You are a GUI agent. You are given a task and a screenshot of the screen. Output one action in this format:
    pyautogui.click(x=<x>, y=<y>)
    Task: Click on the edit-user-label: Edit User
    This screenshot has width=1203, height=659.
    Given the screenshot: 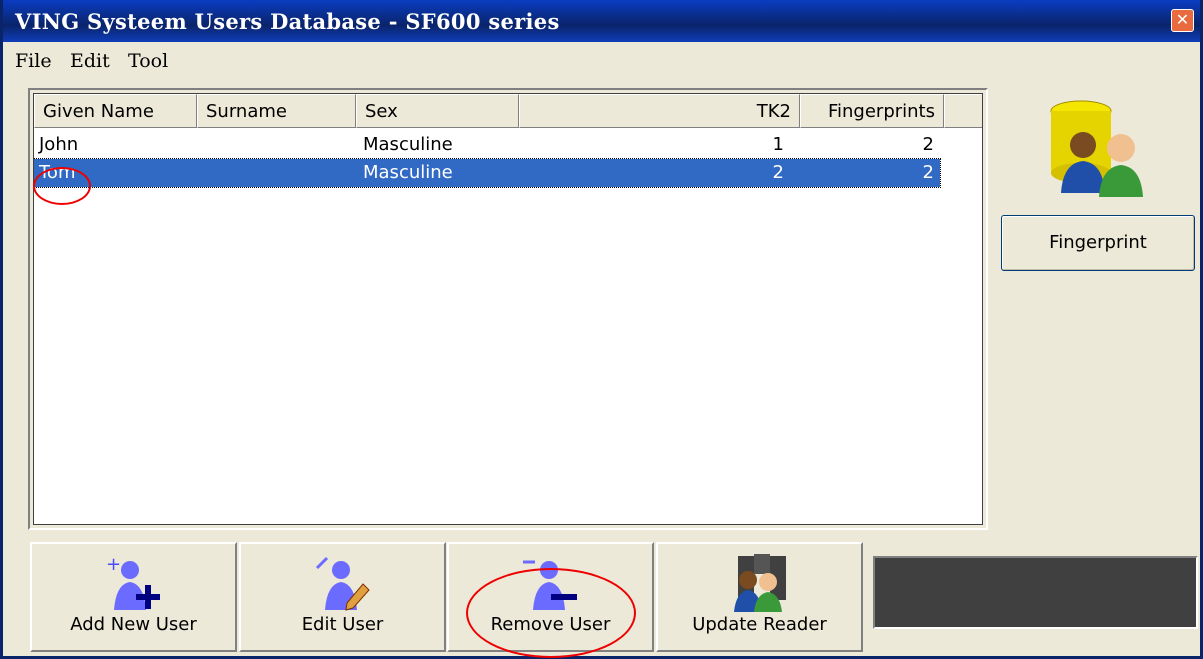 What is the action you would take?
    pyautogui.click(x=342, y=624)
    